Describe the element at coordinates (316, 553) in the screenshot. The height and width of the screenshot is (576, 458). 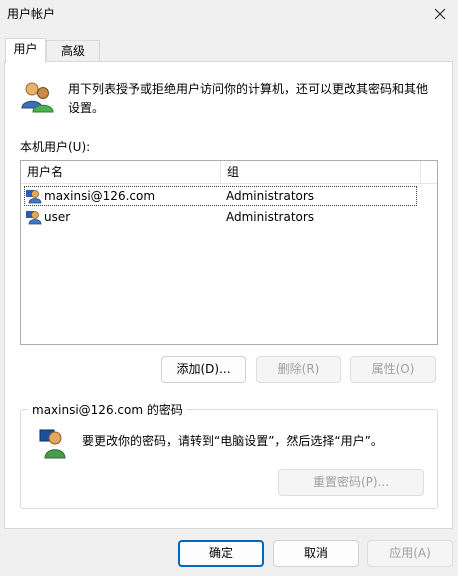
I see `cancel-button: 取消` at that location.